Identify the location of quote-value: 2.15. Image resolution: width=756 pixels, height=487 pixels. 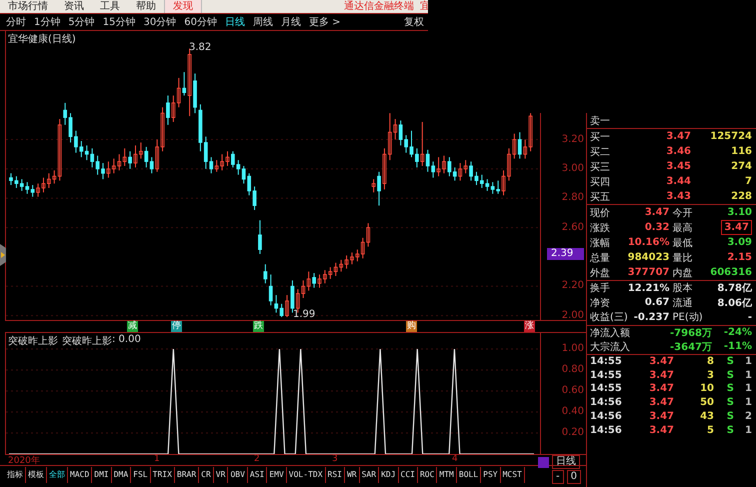
(739, 257).